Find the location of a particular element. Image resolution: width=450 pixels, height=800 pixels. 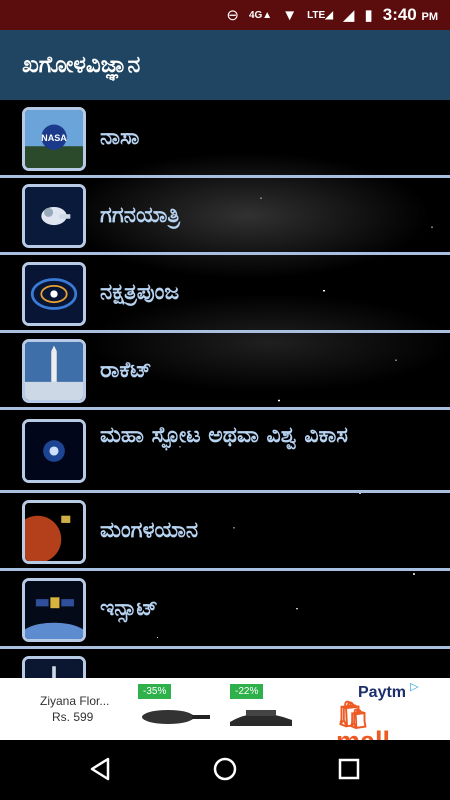

navigation-bar is located at coordinates (225, 770).